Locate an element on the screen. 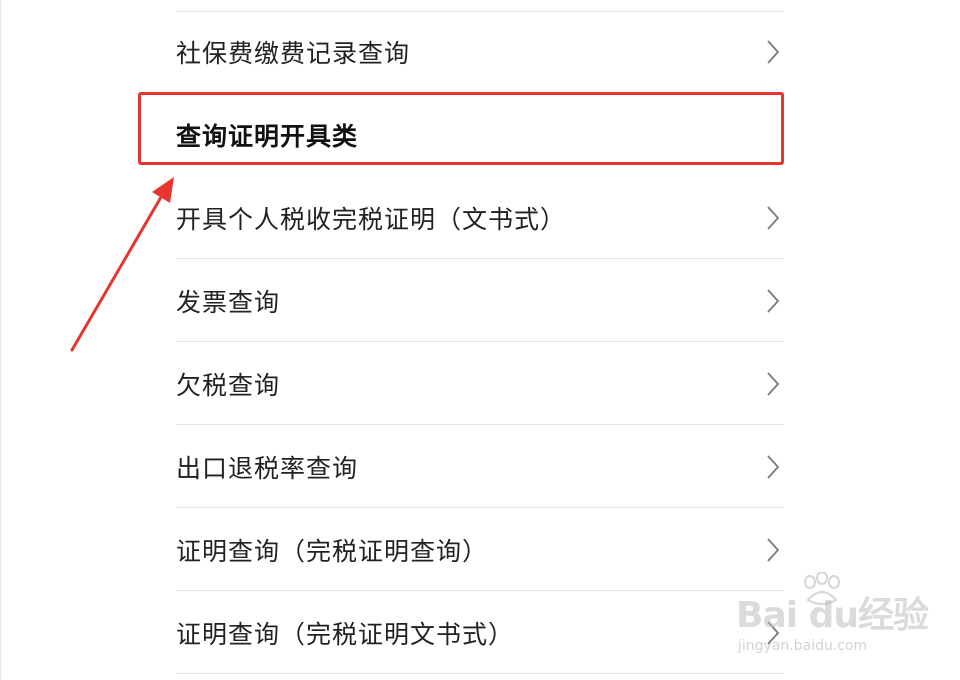 The width and height of the screenshot is (960, 680). section-header-certificate-query: 查询证明开具类 is located at coordinates (480, 135).